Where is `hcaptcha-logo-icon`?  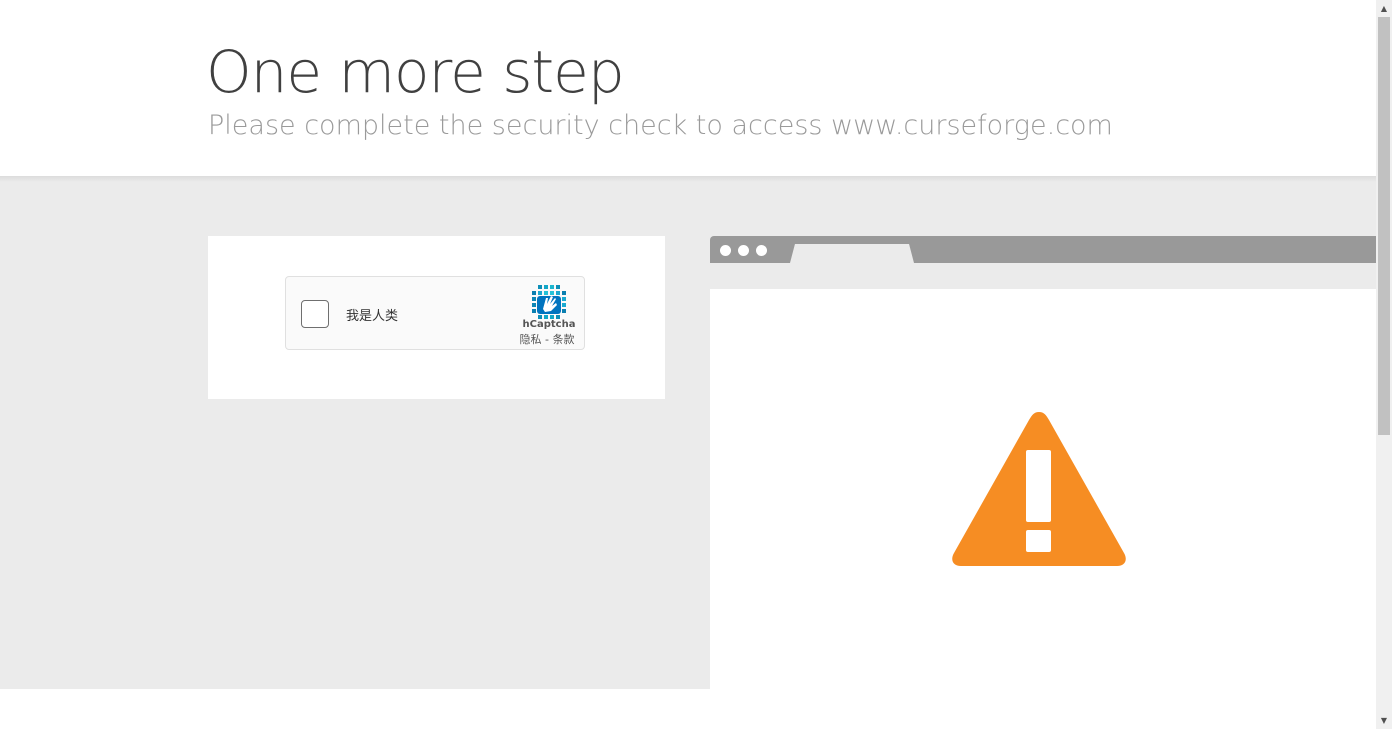
hcaptcha-logo-icon is located at coordinates (549, 302).